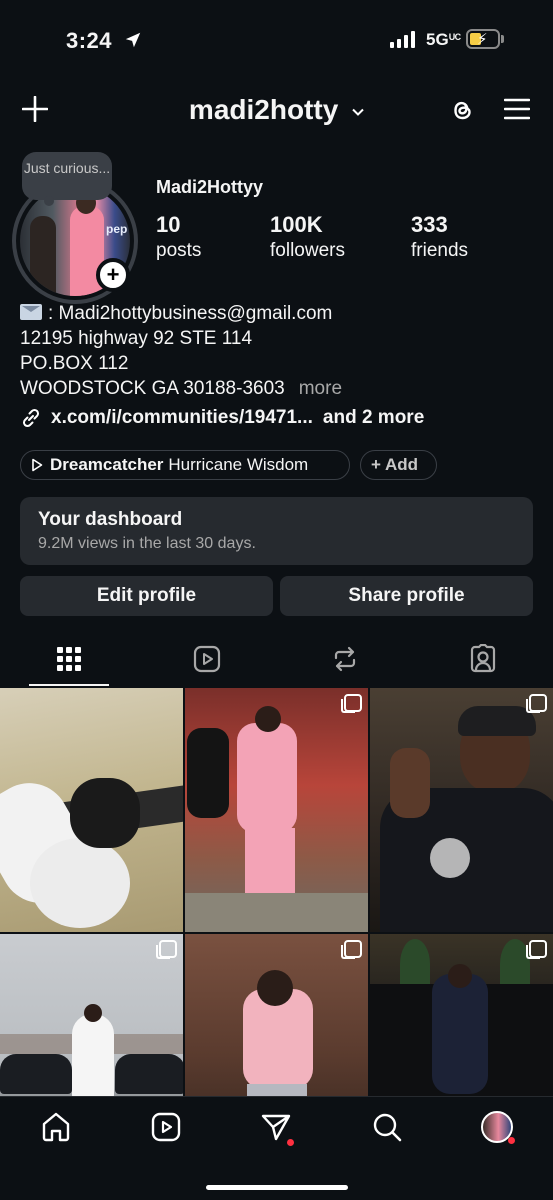 The image size is (553, 1200). Describe the element at coordinates (296, 224) in the screenshot. I see `stat-followers-value: 100K` at that location.